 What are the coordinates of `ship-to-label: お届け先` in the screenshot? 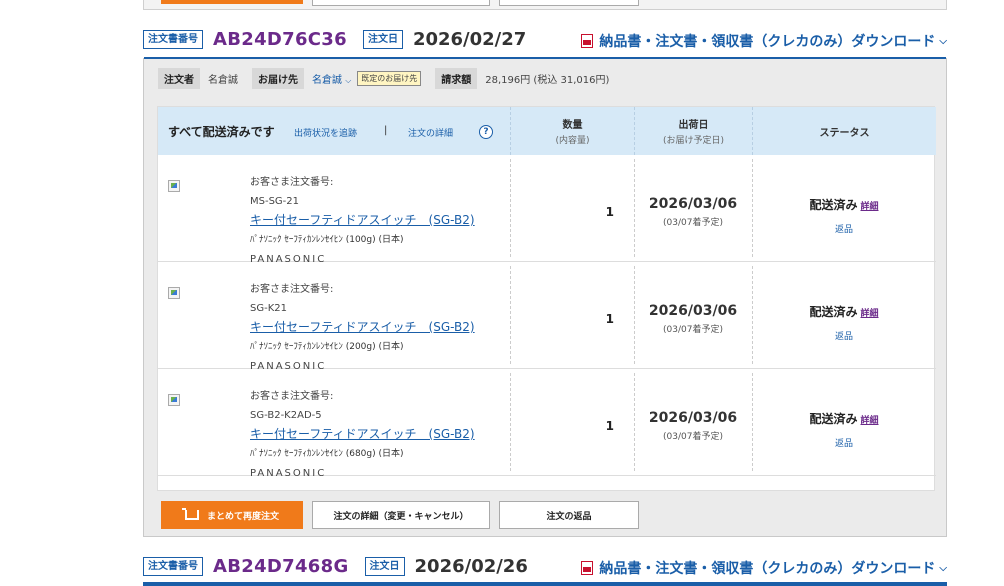 It's located at (278, 78).